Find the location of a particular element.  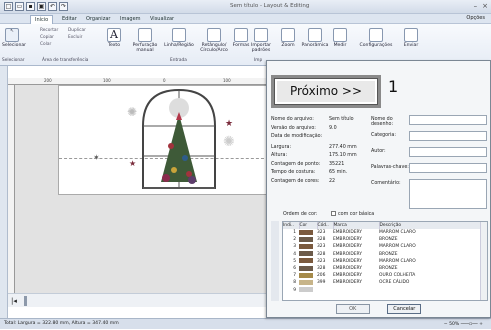

text-button: A Texto is located at coordinates (114, 38).